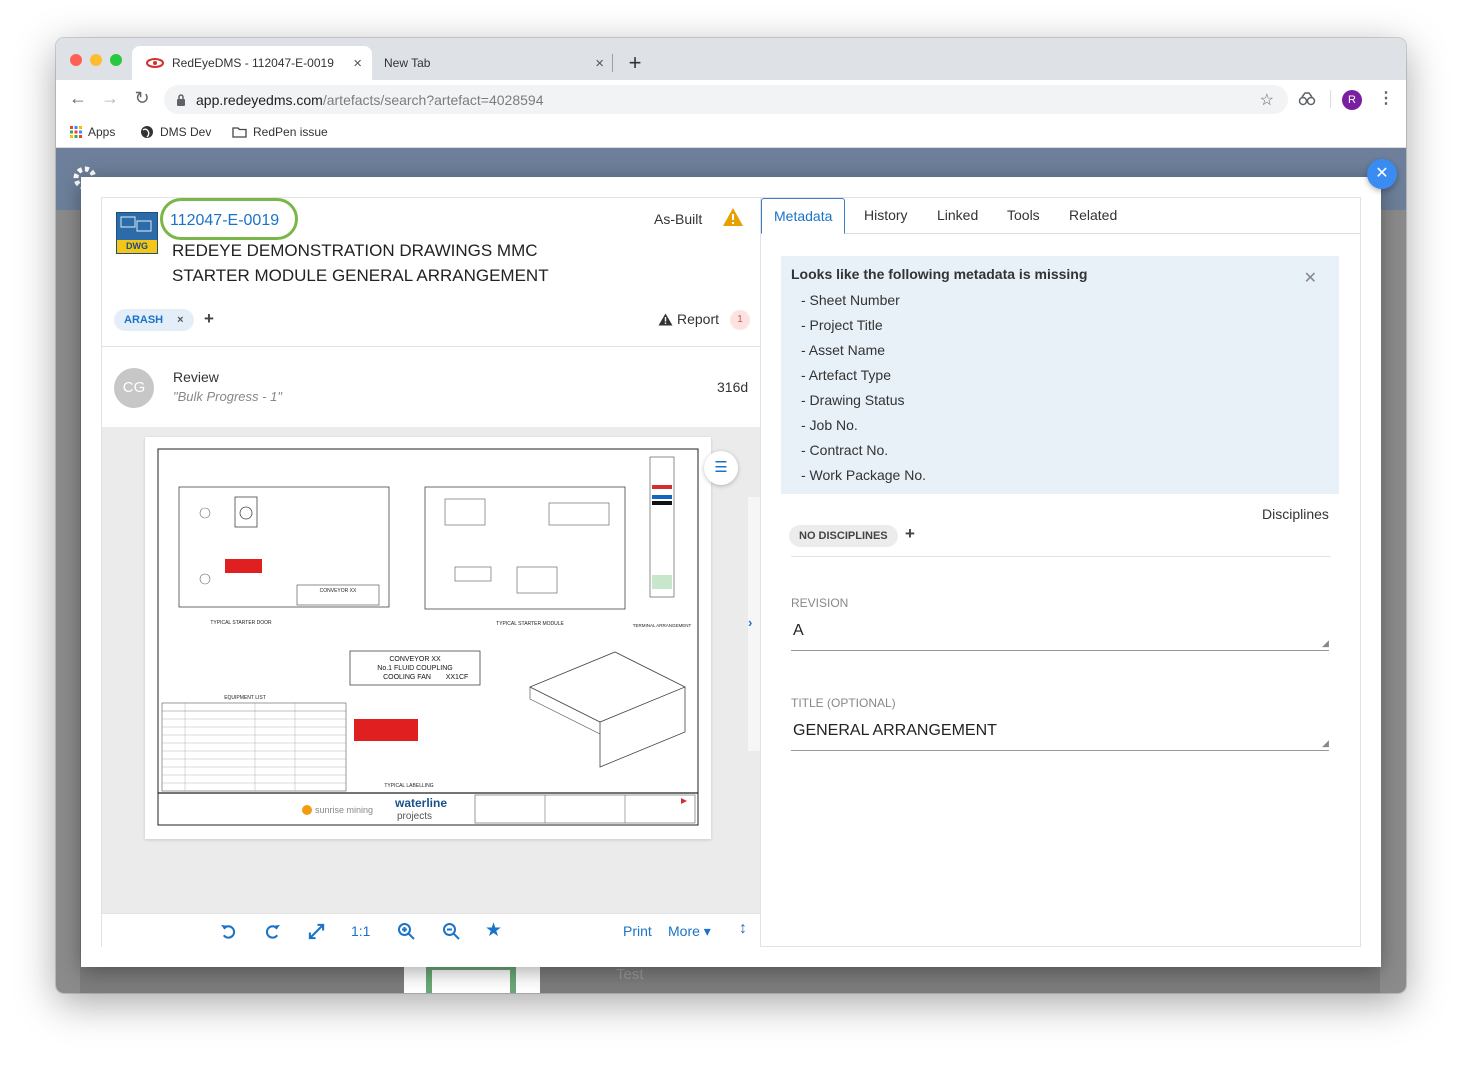 The height and width of the screenshot is (1067, 1462). Describe the element at coordinates (408, 786) in the screenshot. I see `drawing-label: TYPICAL LABELLING` at that location.